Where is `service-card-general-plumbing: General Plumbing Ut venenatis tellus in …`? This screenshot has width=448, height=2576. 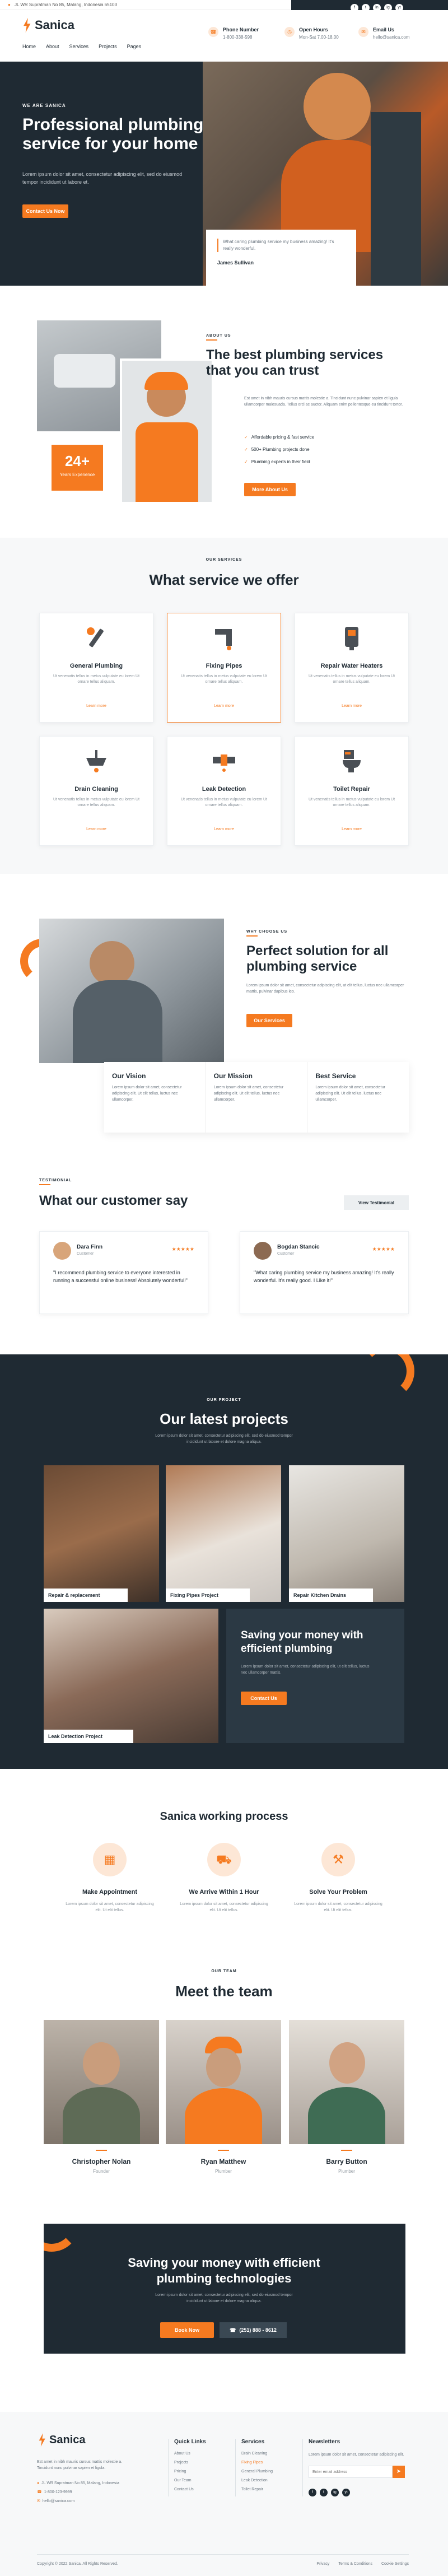
service-card-general-plumbing: General Plumbing Ut venenatis tellus in … is located at coordinates (96, 668).